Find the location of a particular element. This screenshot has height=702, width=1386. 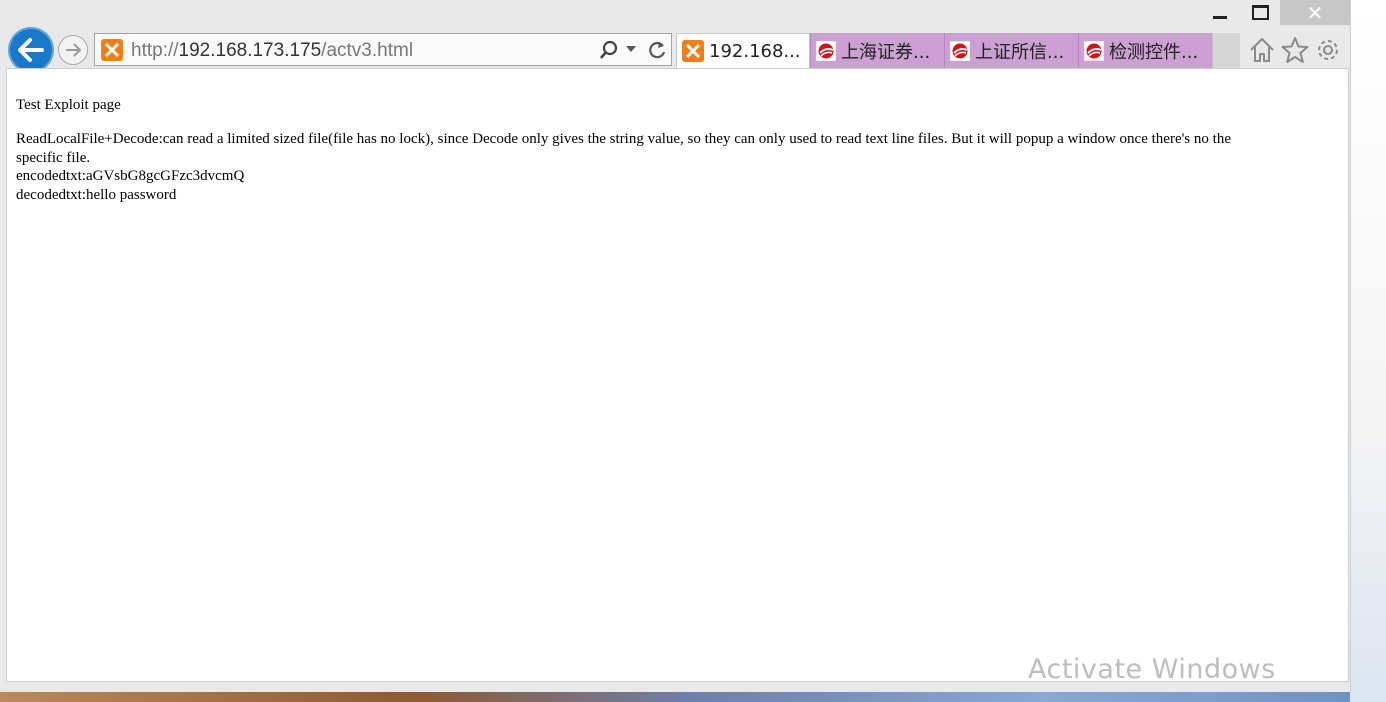

maximize-button is located at coordinates (1260, 12).